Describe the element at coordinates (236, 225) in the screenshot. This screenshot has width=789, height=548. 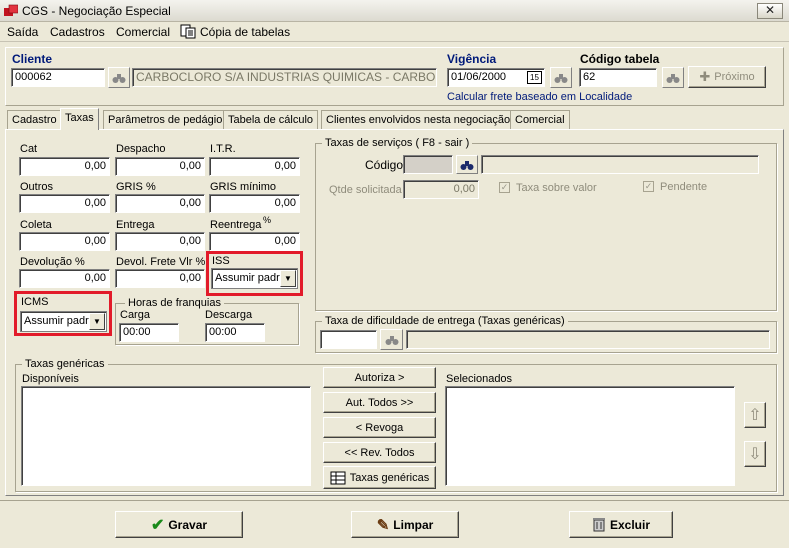
I see `reentrega-label: Reentrega` at that location.